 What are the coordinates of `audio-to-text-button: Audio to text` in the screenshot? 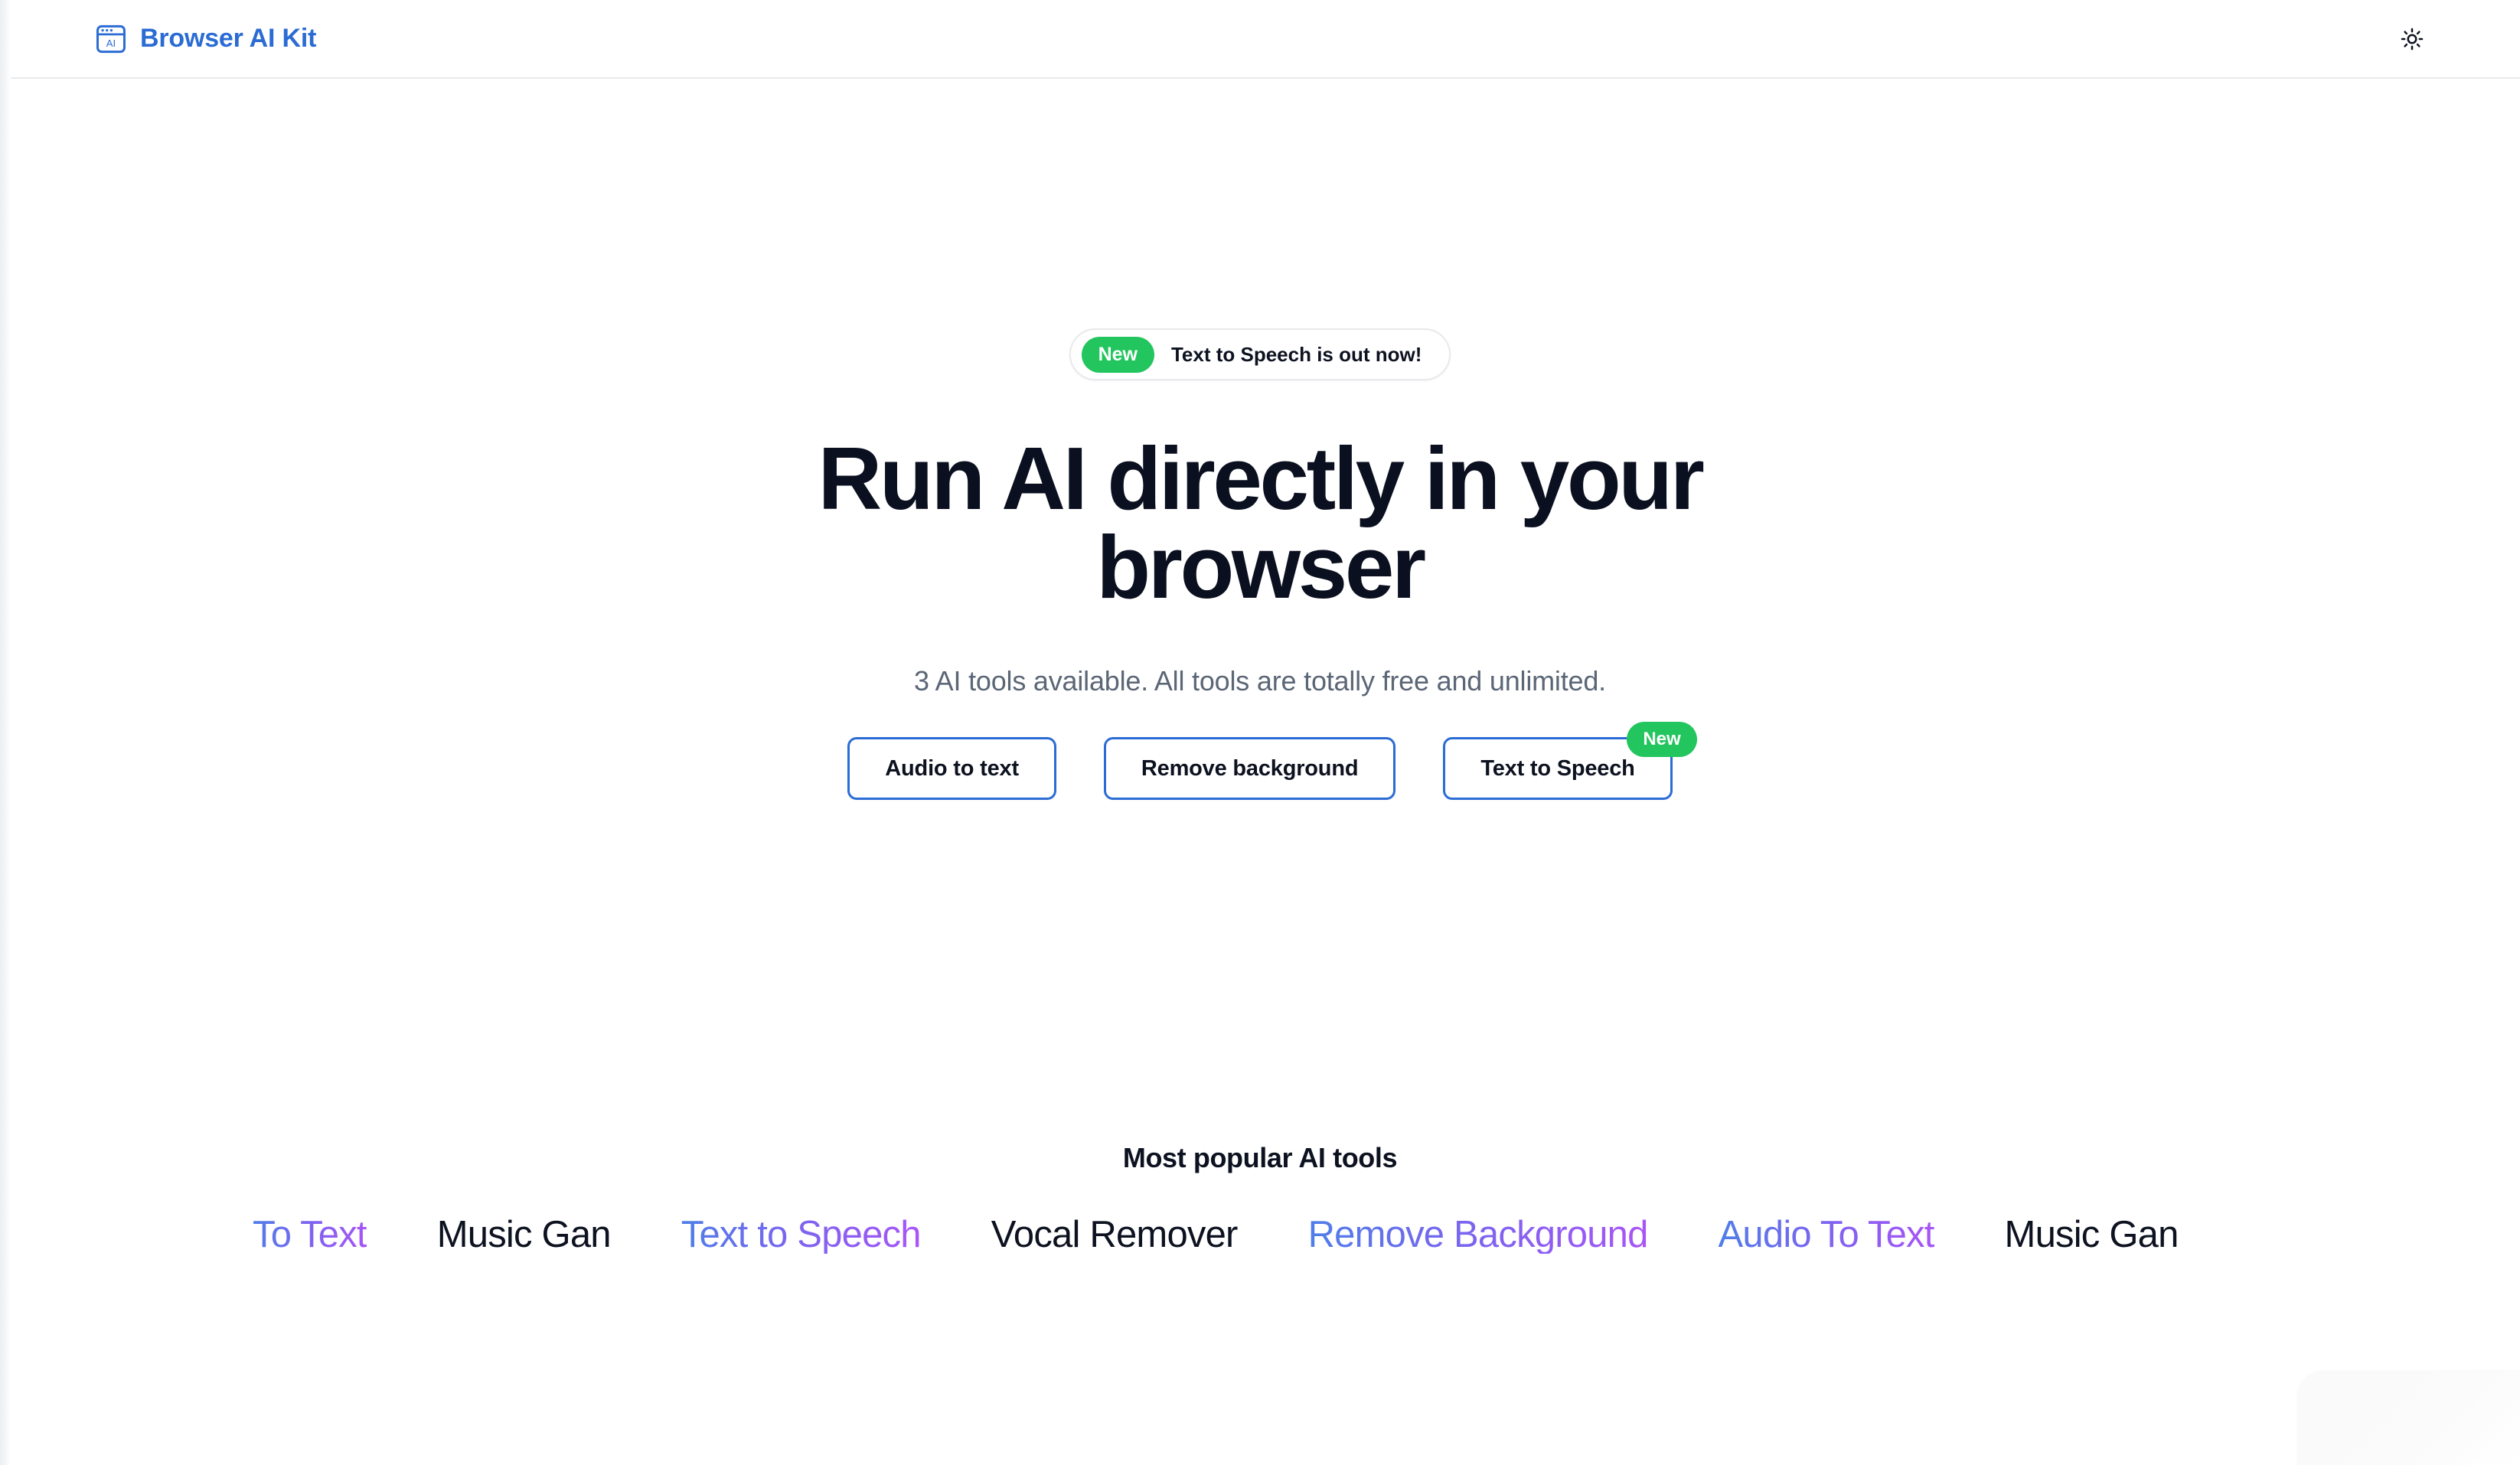 It's located at (952, 768).